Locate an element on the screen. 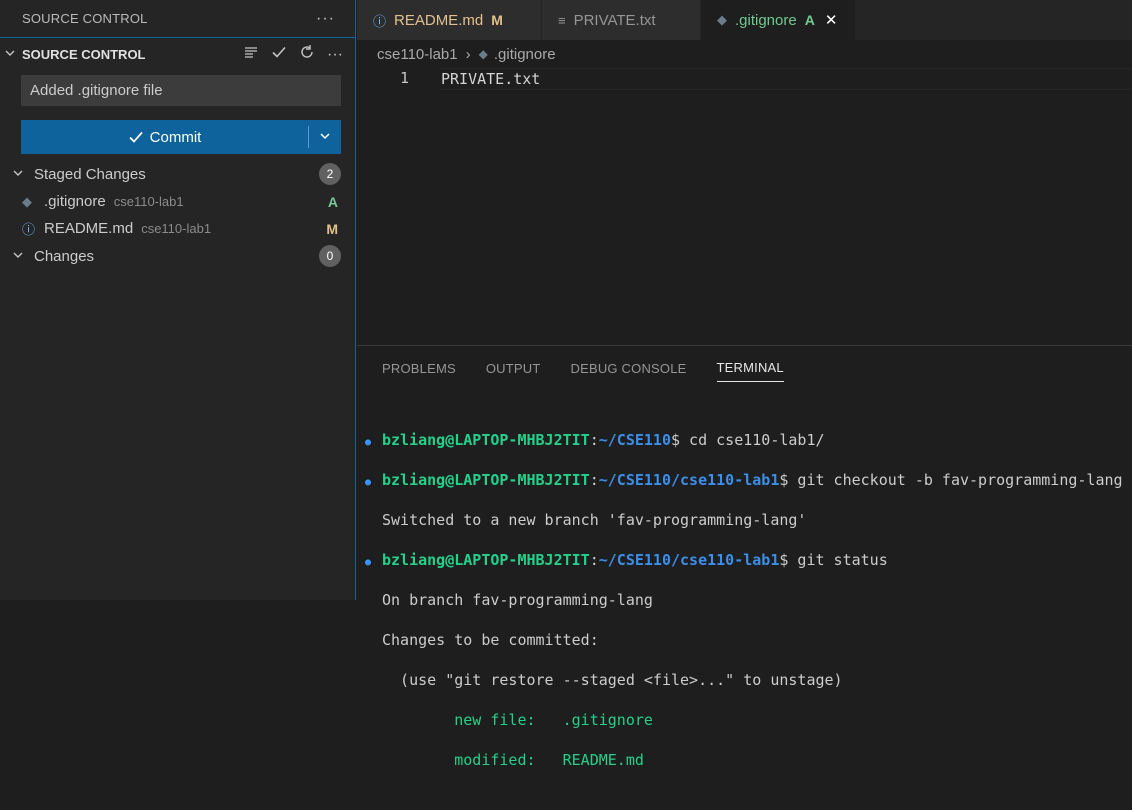  status-added: A is located at coordinates (332, 201).